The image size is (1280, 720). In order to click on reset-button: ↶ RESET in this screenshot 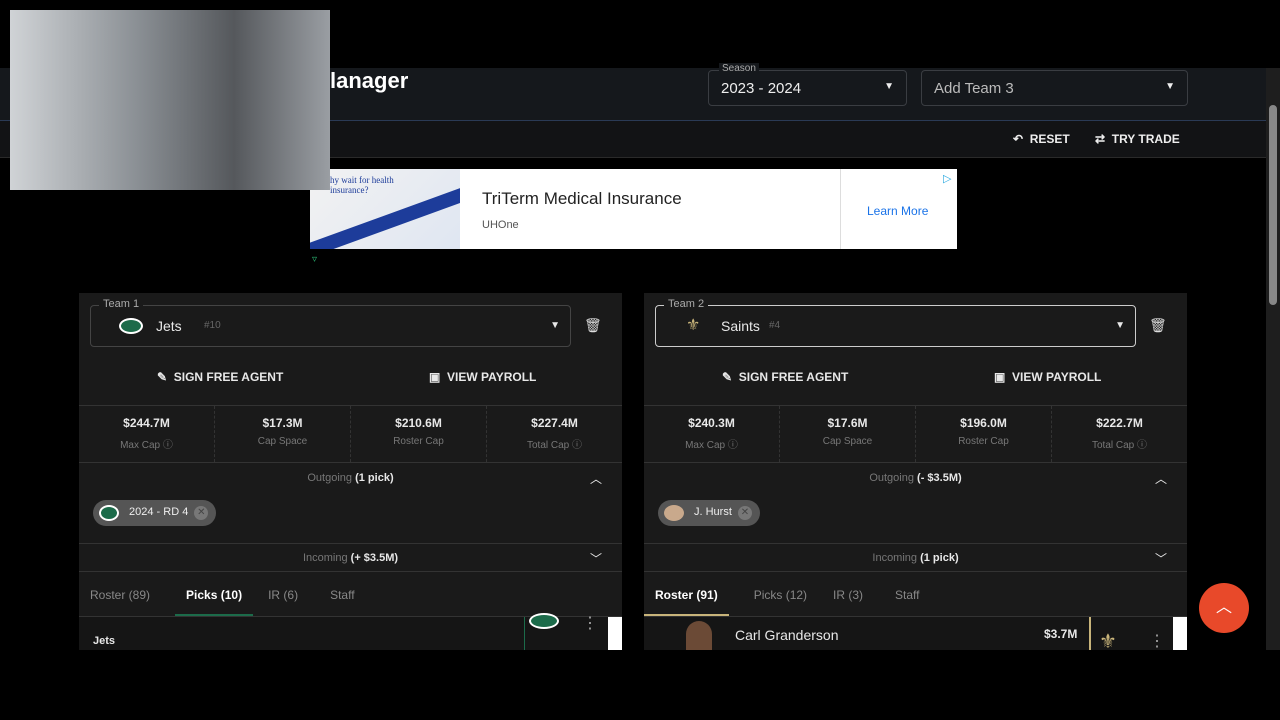, I will do `click(1041, 139)`.